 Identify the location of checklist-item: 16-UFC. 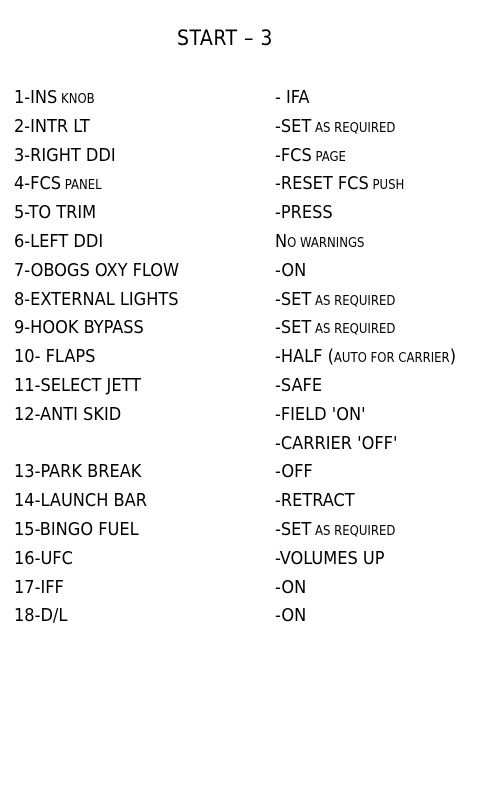
(43, 558).